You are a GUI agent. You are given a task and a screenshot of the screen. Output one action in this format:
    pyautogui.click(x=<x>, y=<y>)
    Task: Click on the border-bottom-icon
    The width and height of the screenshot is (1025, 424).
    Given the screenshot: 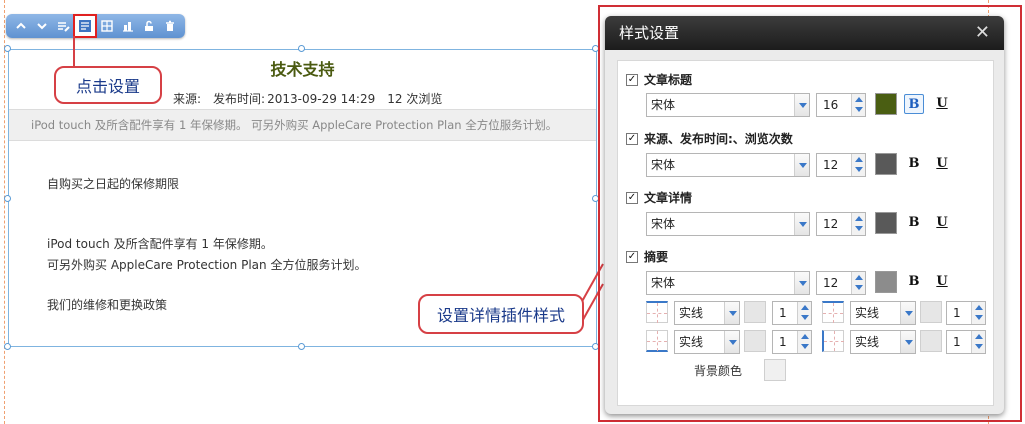 What is the action you would take?
    pyautogui.click(x=657, y=341)
    